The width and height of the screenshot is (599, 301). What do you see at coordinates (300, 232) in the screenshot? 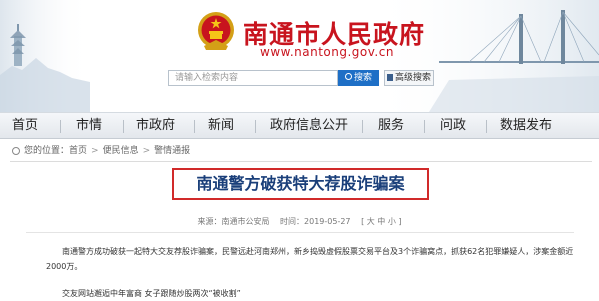
I see `meta-divider` at bounding box center [300, 232].